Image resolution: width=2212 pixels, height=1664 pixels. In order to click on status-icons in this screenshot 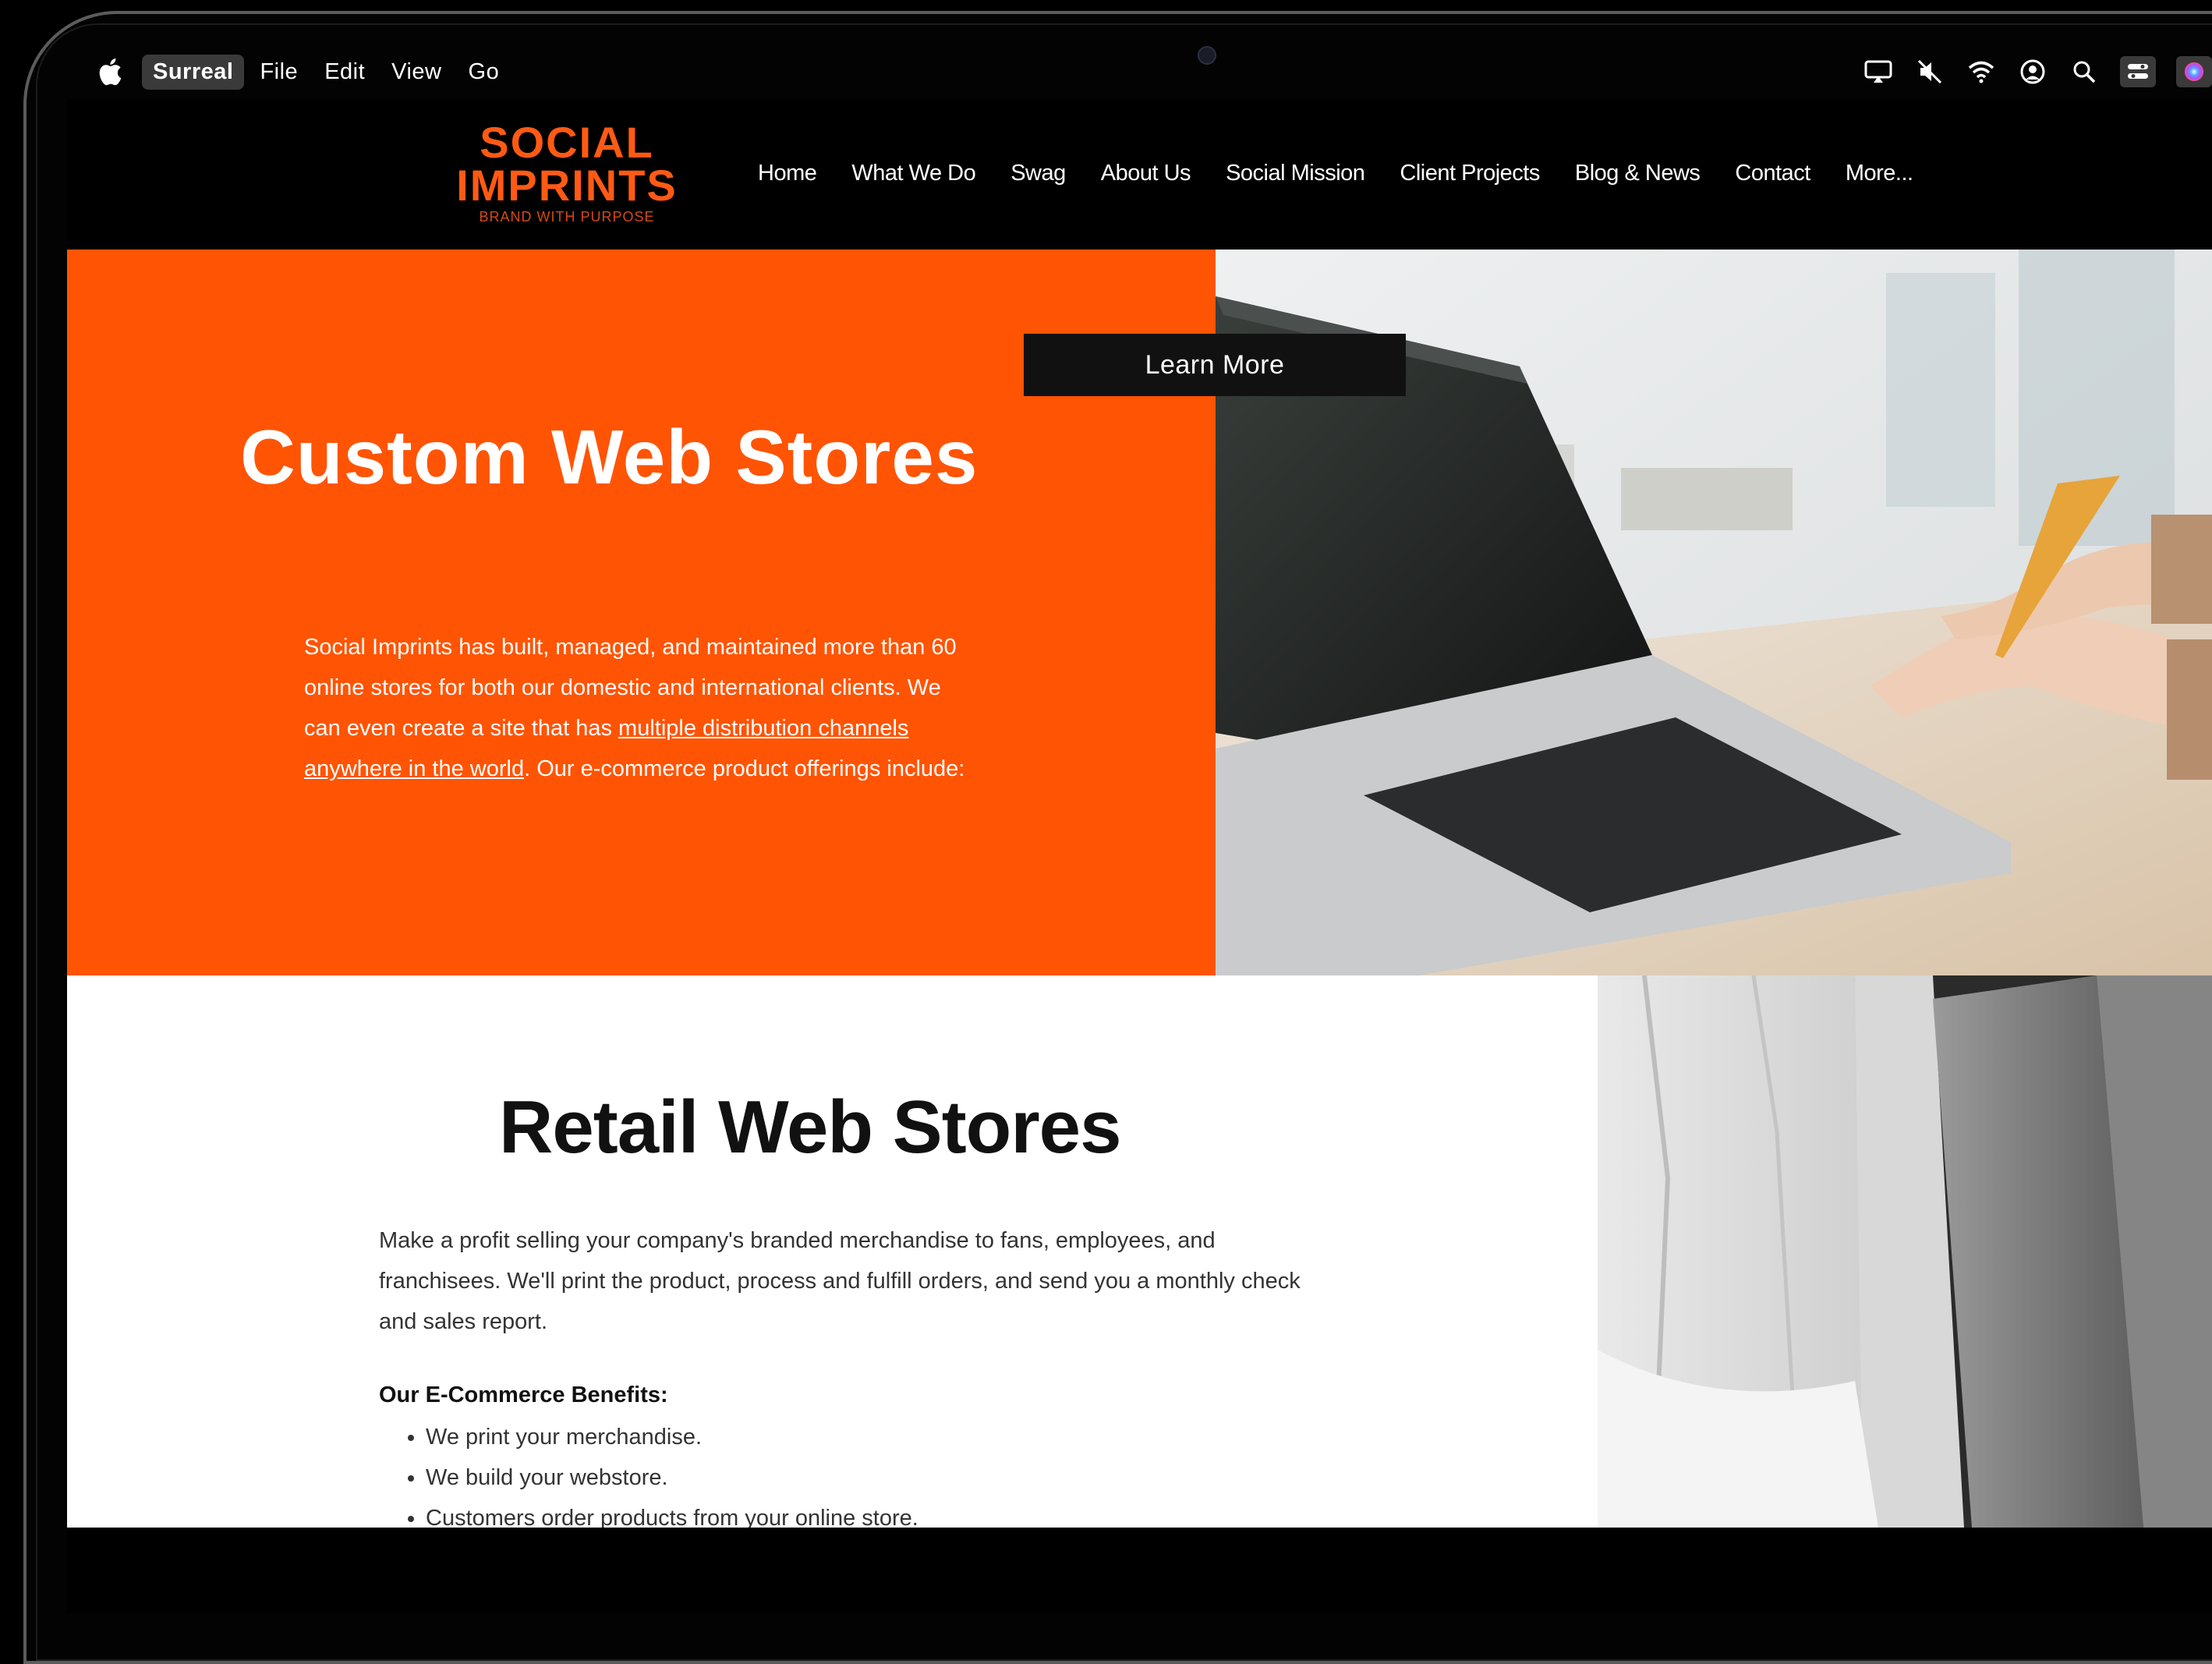, I will do `click(2027, 71)`.